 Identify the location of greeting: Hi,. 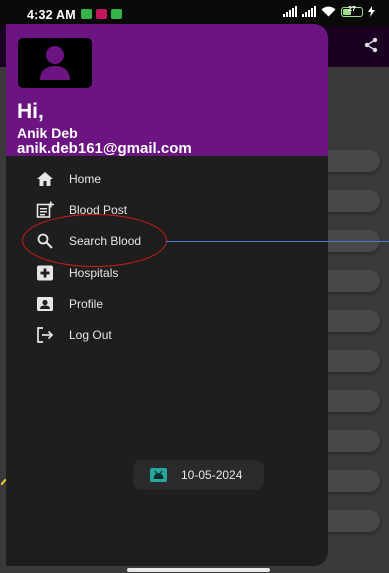
(30, 111).